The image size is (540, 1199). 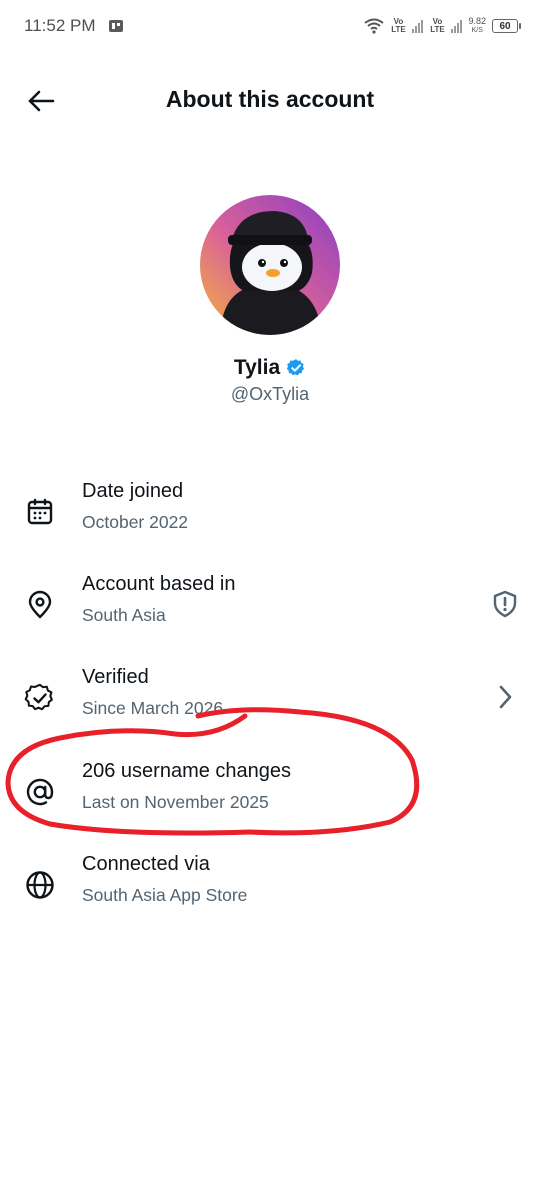 What do you see at coordinates (165, 895) in the screenshot?
I see `info-subtitle: South Asia App Store` at bounding box center [165, 895].